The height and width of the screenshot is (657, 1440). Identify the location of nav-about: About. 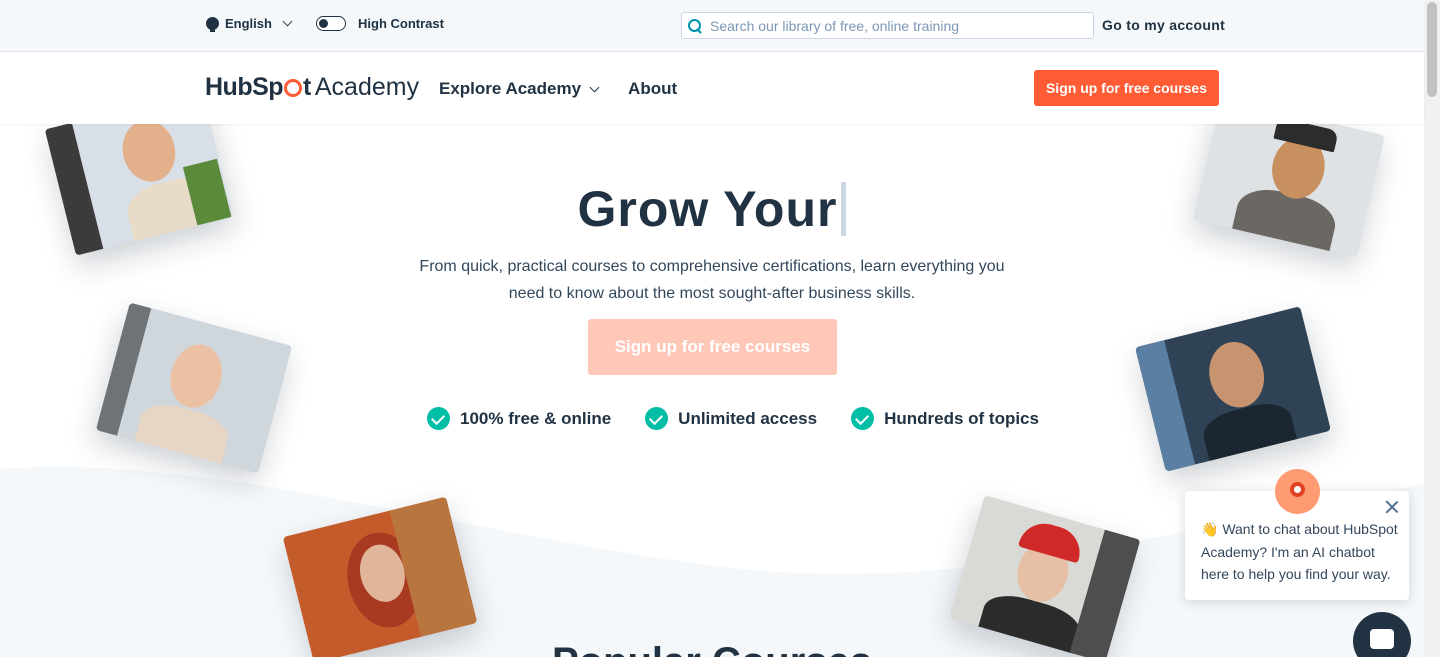
(652, 89).